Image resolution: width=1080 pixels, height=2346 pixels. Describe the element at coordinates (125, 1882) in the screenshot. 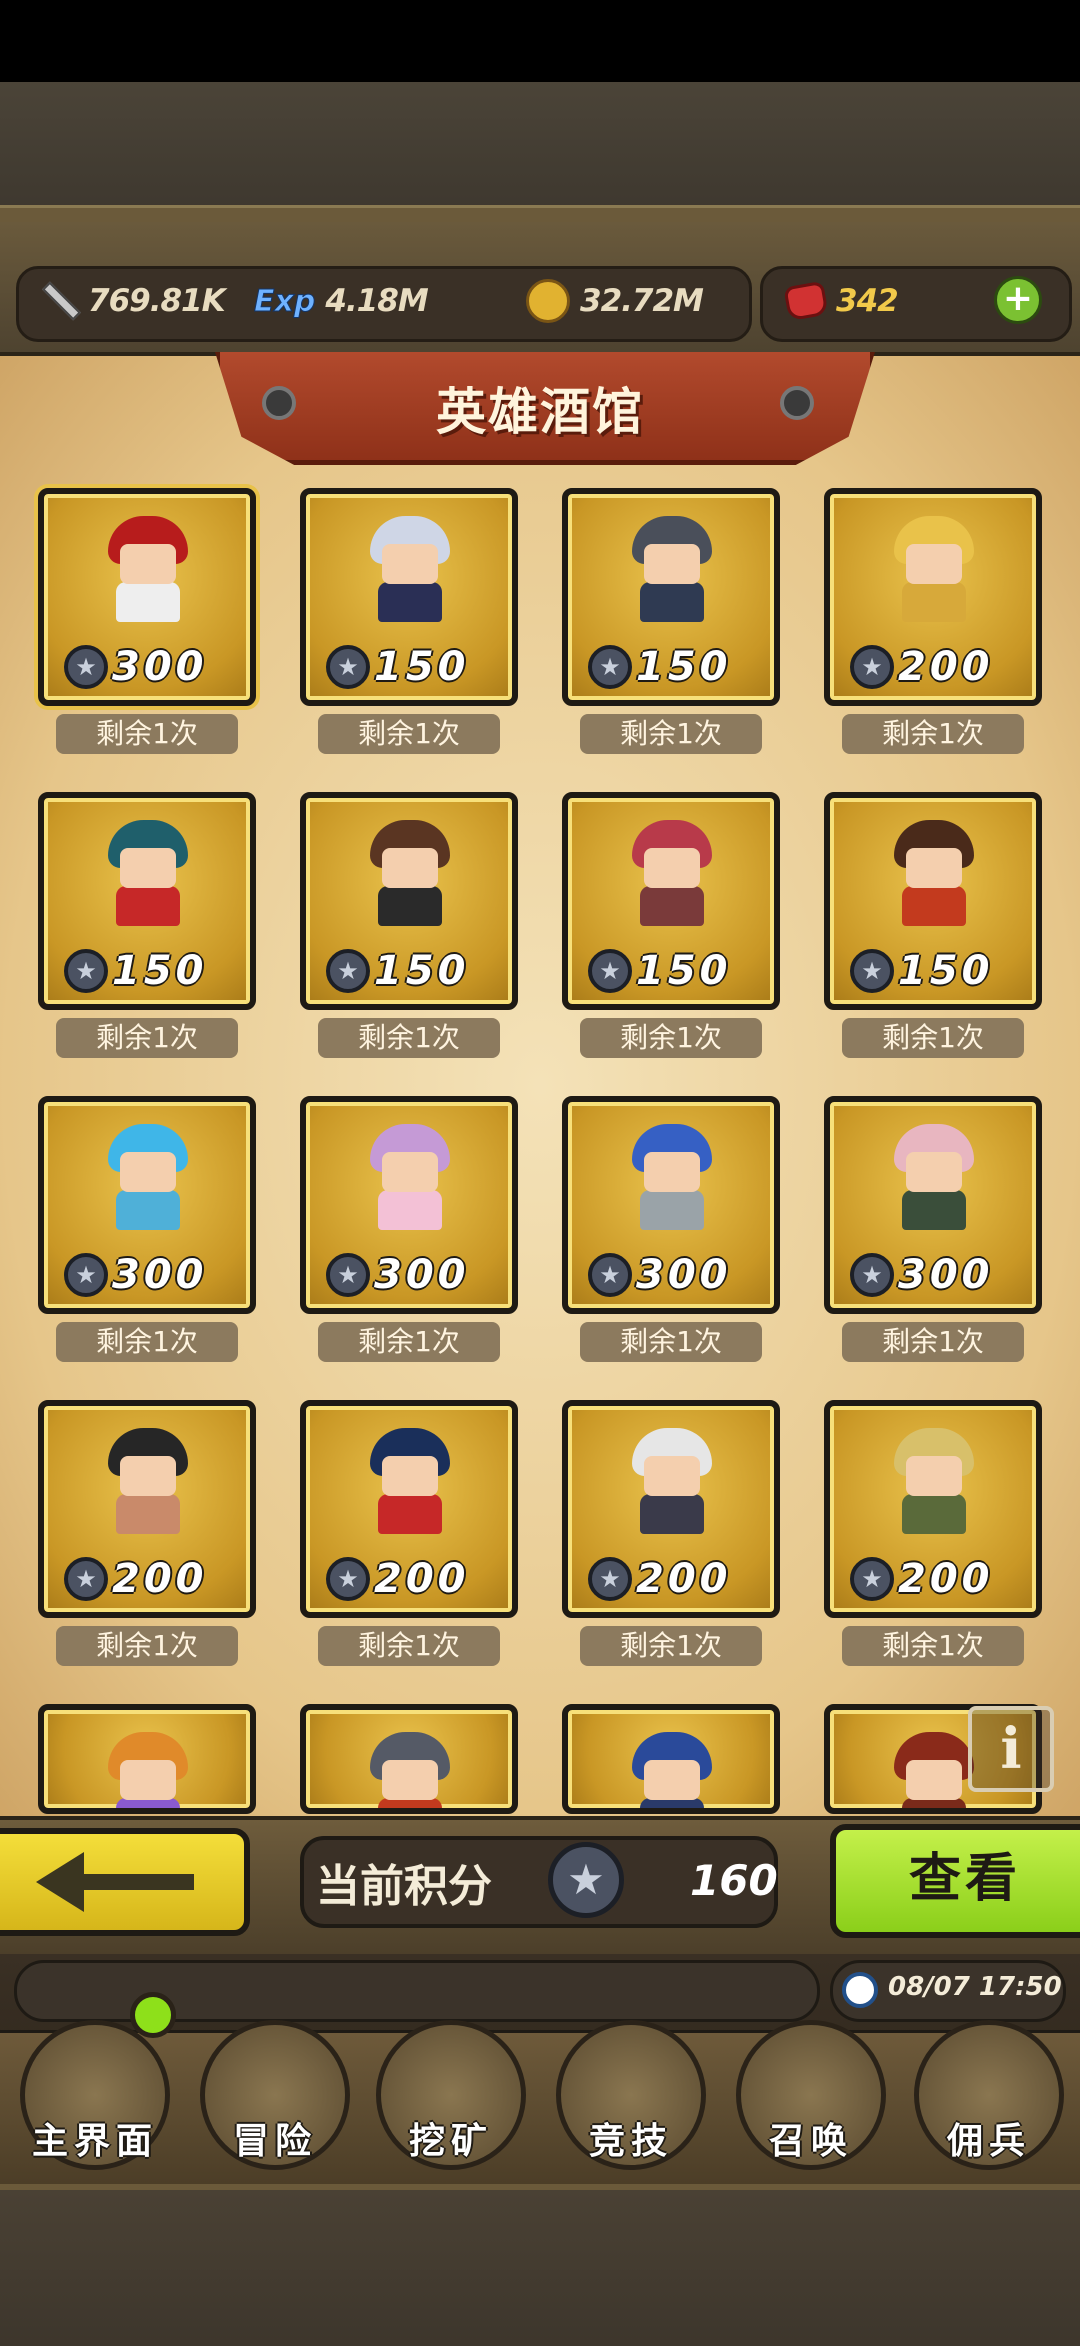

I see `back-button` at that location.